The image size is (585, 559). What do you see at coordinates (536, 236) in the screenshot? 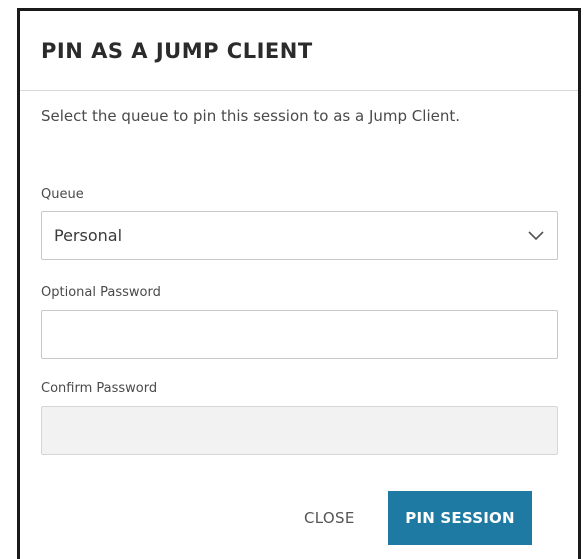
I see `chevron-down-icon` at bounding box center [536, 236].